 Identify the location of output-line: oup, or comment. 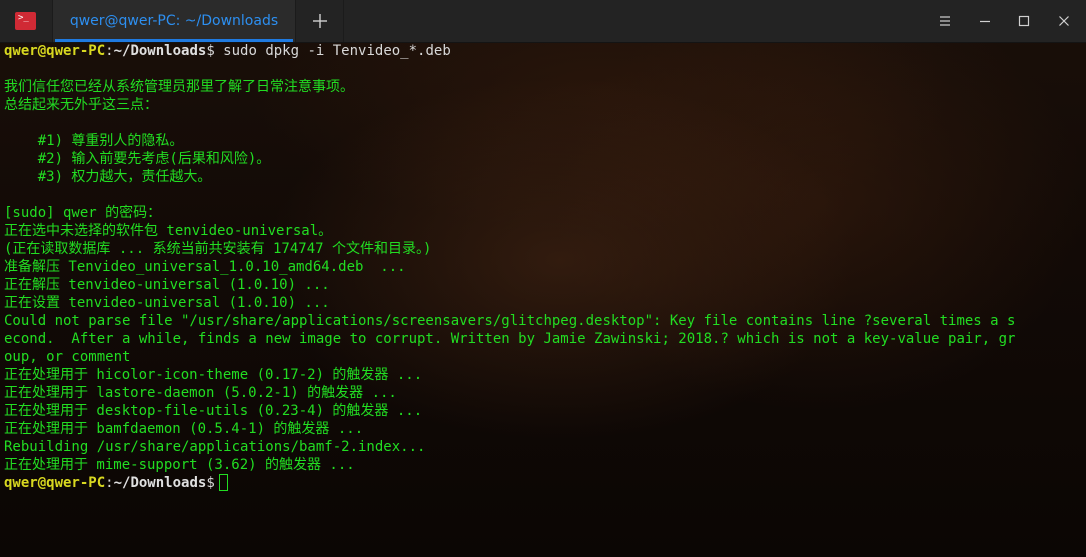
(67, 357).